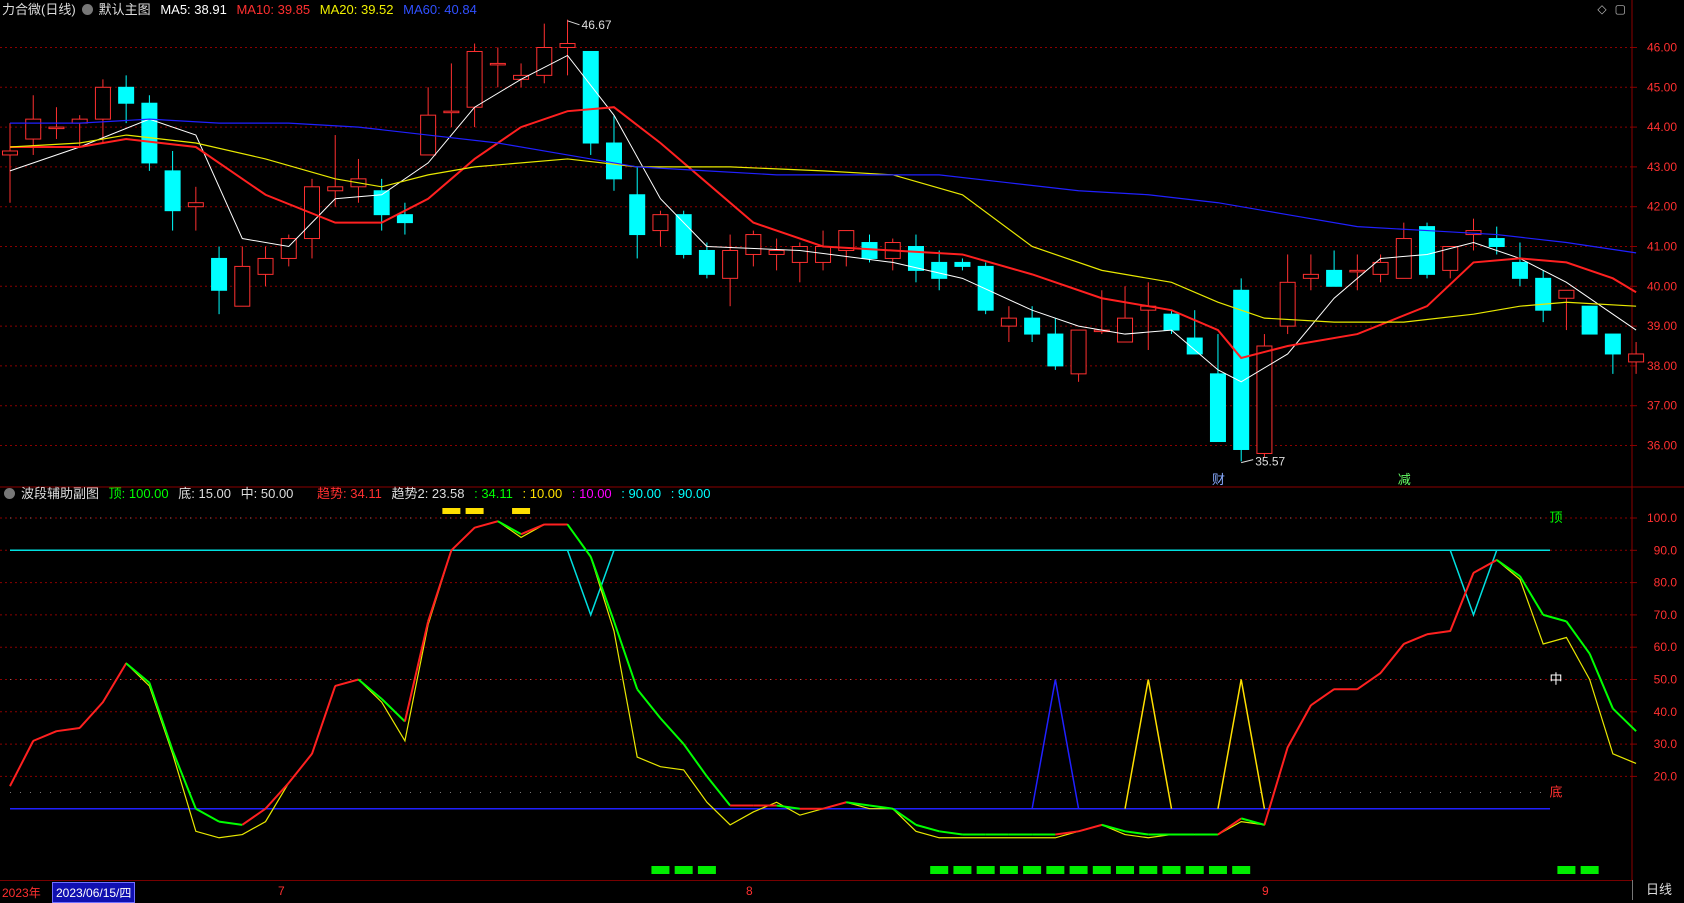 The width and height of the screenshot is (1684, 903). What do you see at coordinates (193, 9) in the screenshot?
I see `ma5-label: MA5: 38.91` at bounding box center [193, 9].